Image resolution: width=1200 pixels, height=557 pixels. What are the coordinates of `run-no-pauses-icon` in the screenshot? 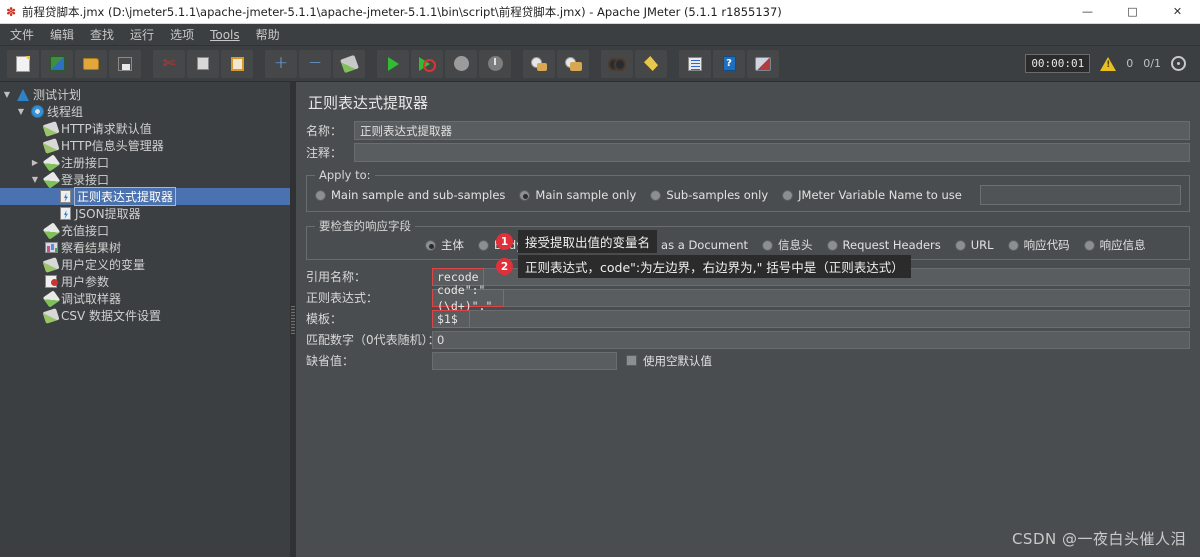 It's located at (427, 64).